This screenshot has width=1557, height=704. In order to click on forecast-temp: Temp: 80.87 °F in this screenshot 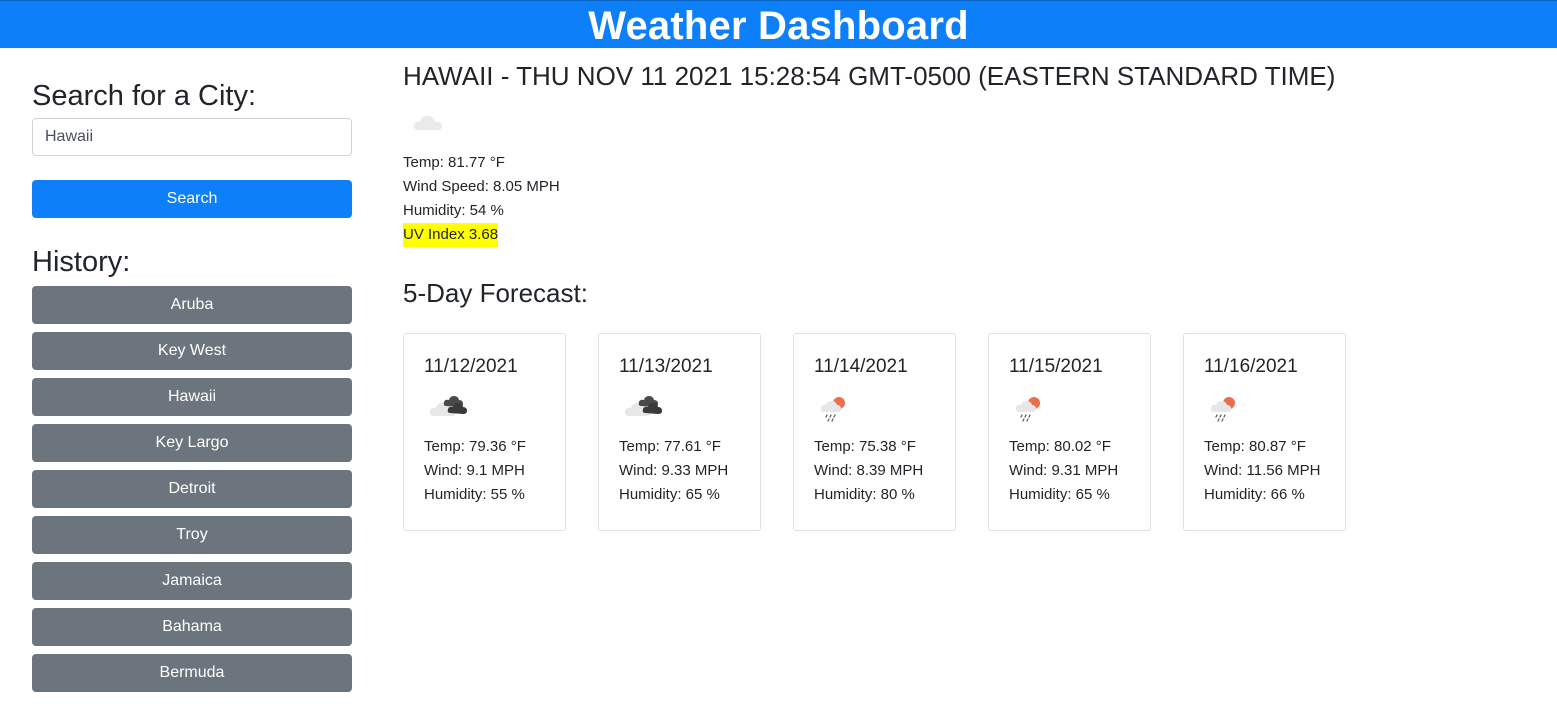, I will do `click(1255, 446)`.